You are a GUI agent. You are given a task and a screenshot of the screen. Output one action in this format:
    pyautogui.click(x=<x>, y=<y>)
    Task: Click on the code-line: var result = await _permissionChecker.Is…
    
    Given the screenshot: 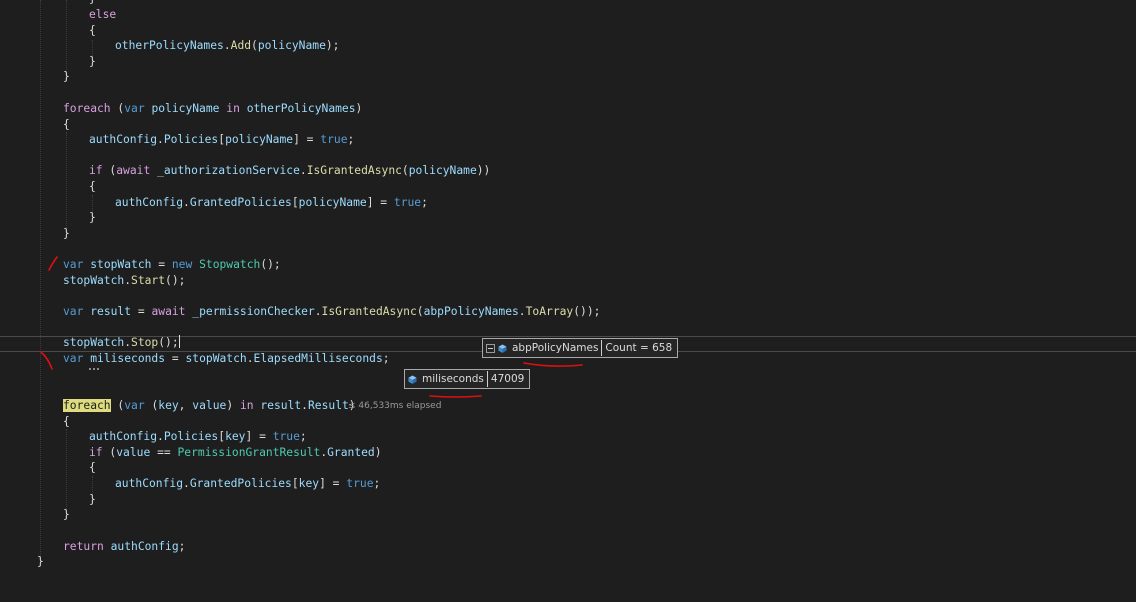 What is the action you would take?
    pyautogui.click(x=332, y=311)
    